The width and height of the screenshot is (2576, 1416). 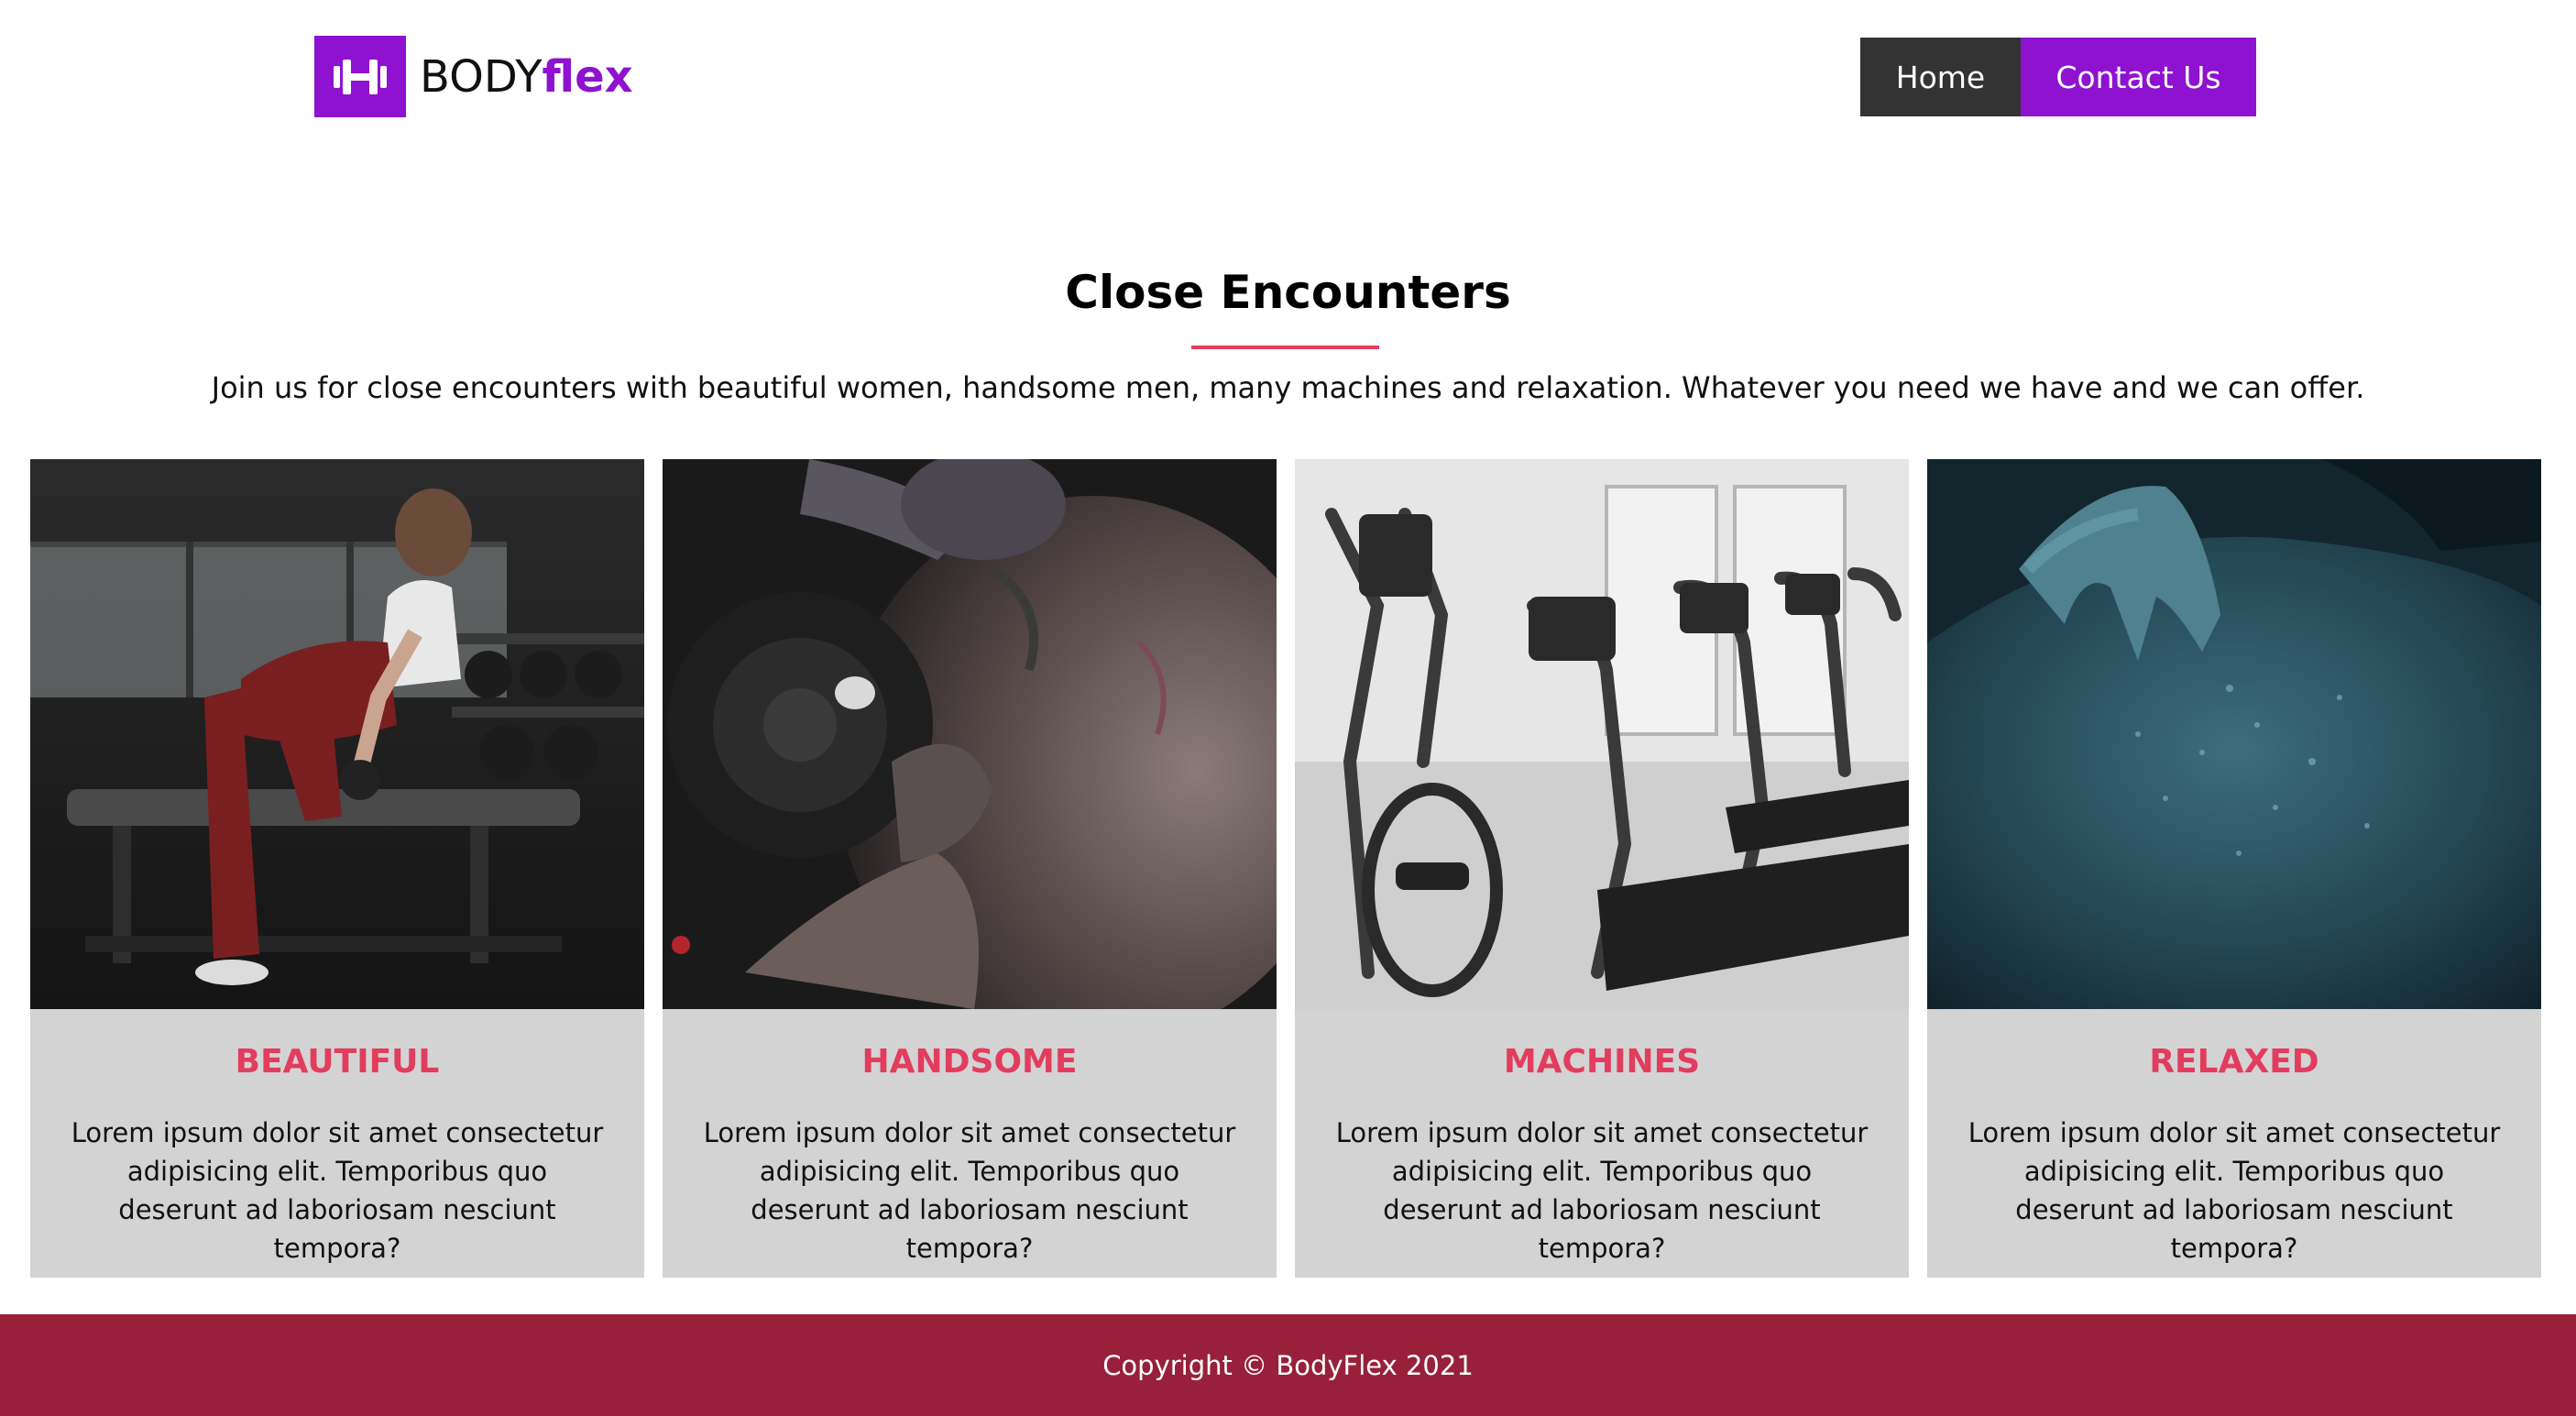 I want to click on title-underline, so click(x=1285, y=347).